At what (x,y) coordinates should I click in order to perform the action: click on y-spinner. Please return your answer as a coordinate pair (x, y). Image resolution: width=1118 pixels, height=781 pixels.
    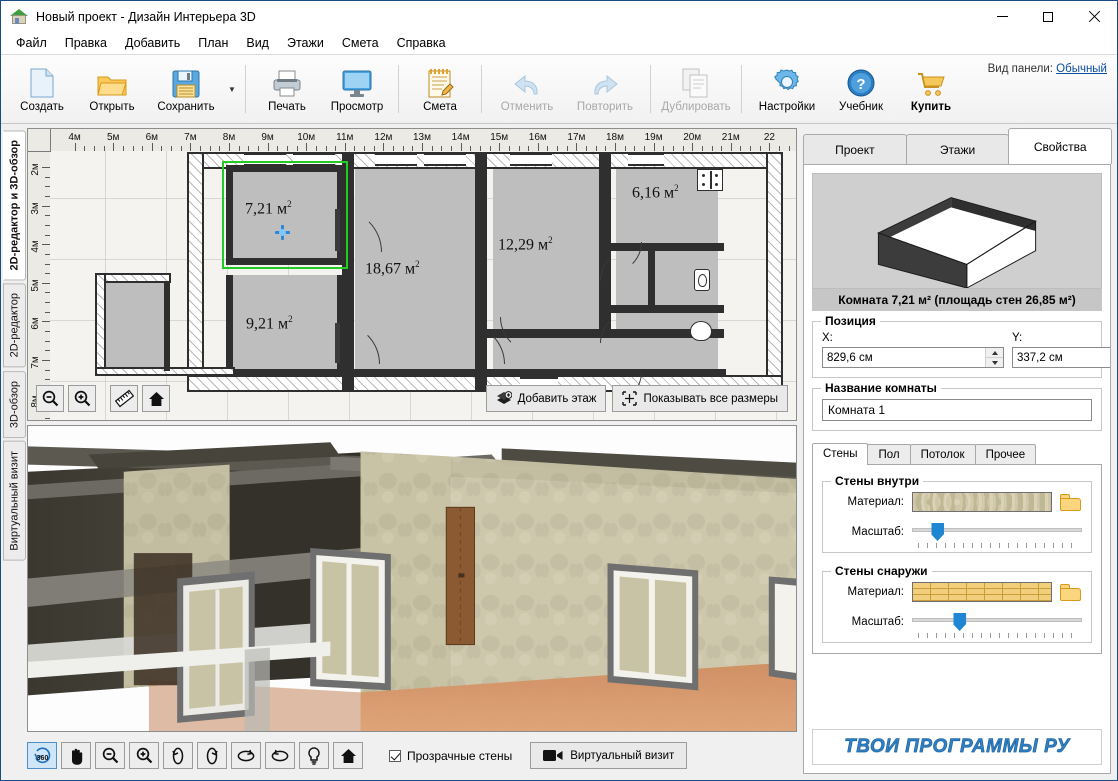
    Looking at the image, I should click on (1061, 357).